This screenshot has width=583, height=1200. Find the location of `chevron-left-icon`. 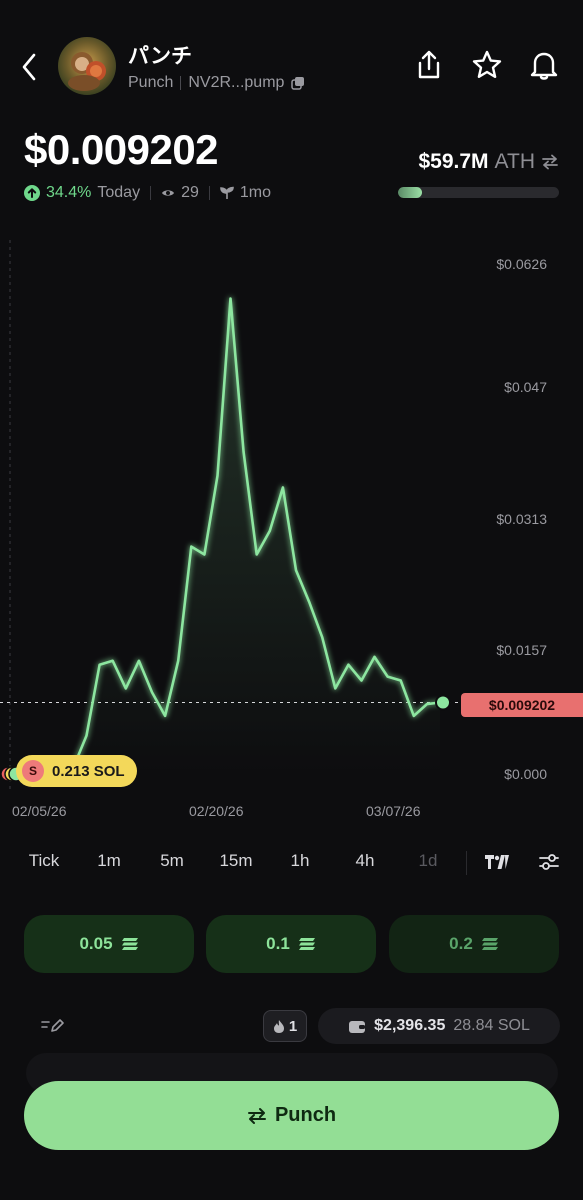

chevron-left-icon is located at coordinates (29, 67).